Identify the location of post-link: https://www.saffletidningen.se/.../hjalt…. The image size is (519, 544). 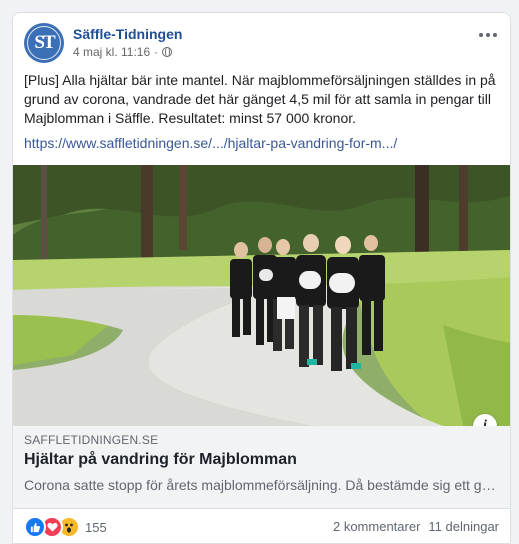
(210, 143).